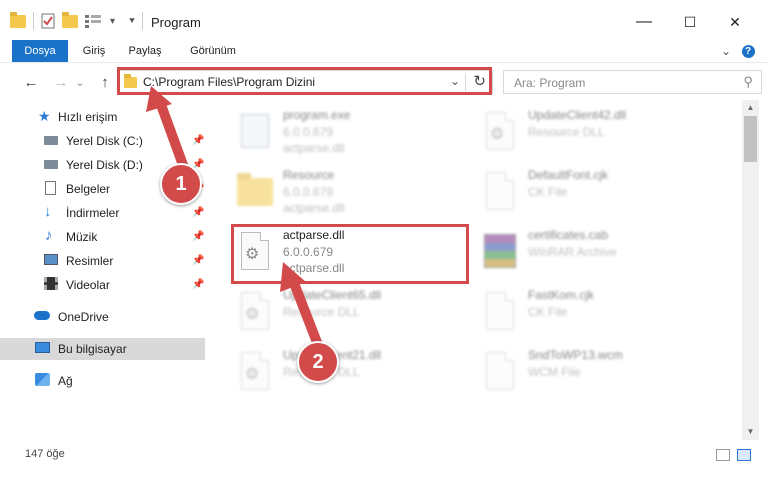 The height and width of the screenshot is (481, 769). I want to click on file-item-resource: Resource 6.0.0.679 actparse.dll, so click(357, 197).